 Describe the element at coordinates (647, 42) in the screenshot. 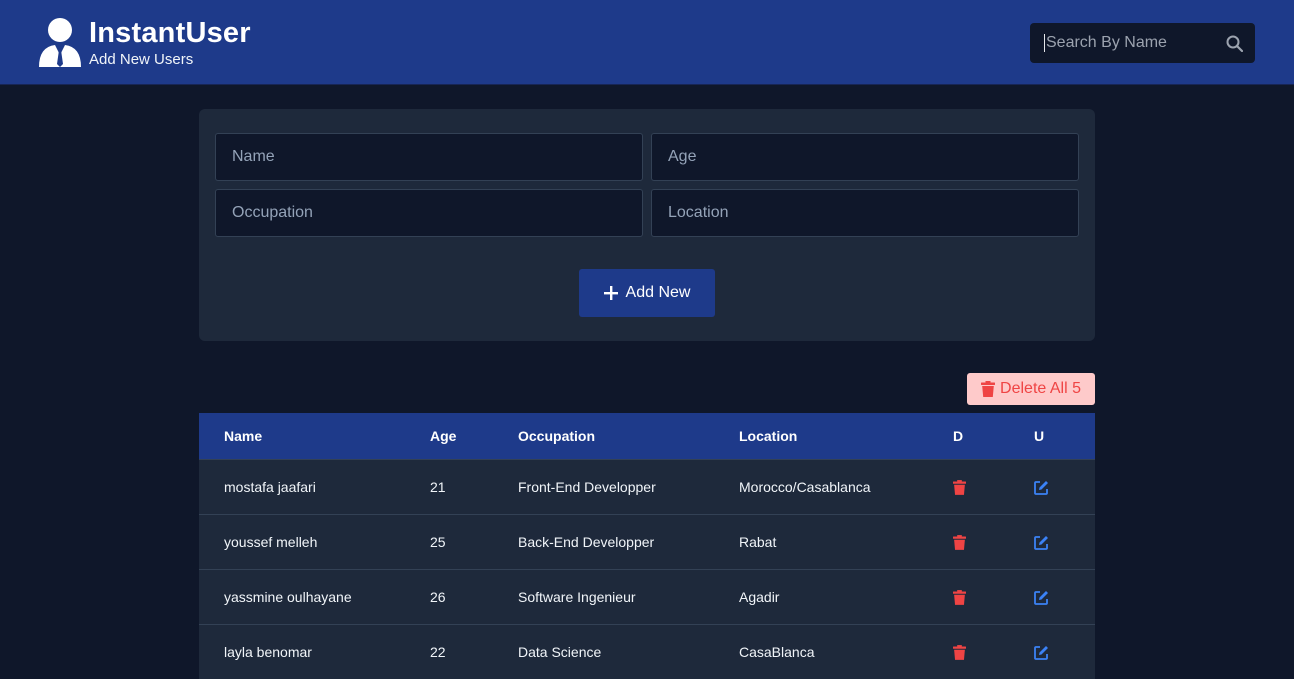

I see `app-header: InstantUser Add New Users` at that location.